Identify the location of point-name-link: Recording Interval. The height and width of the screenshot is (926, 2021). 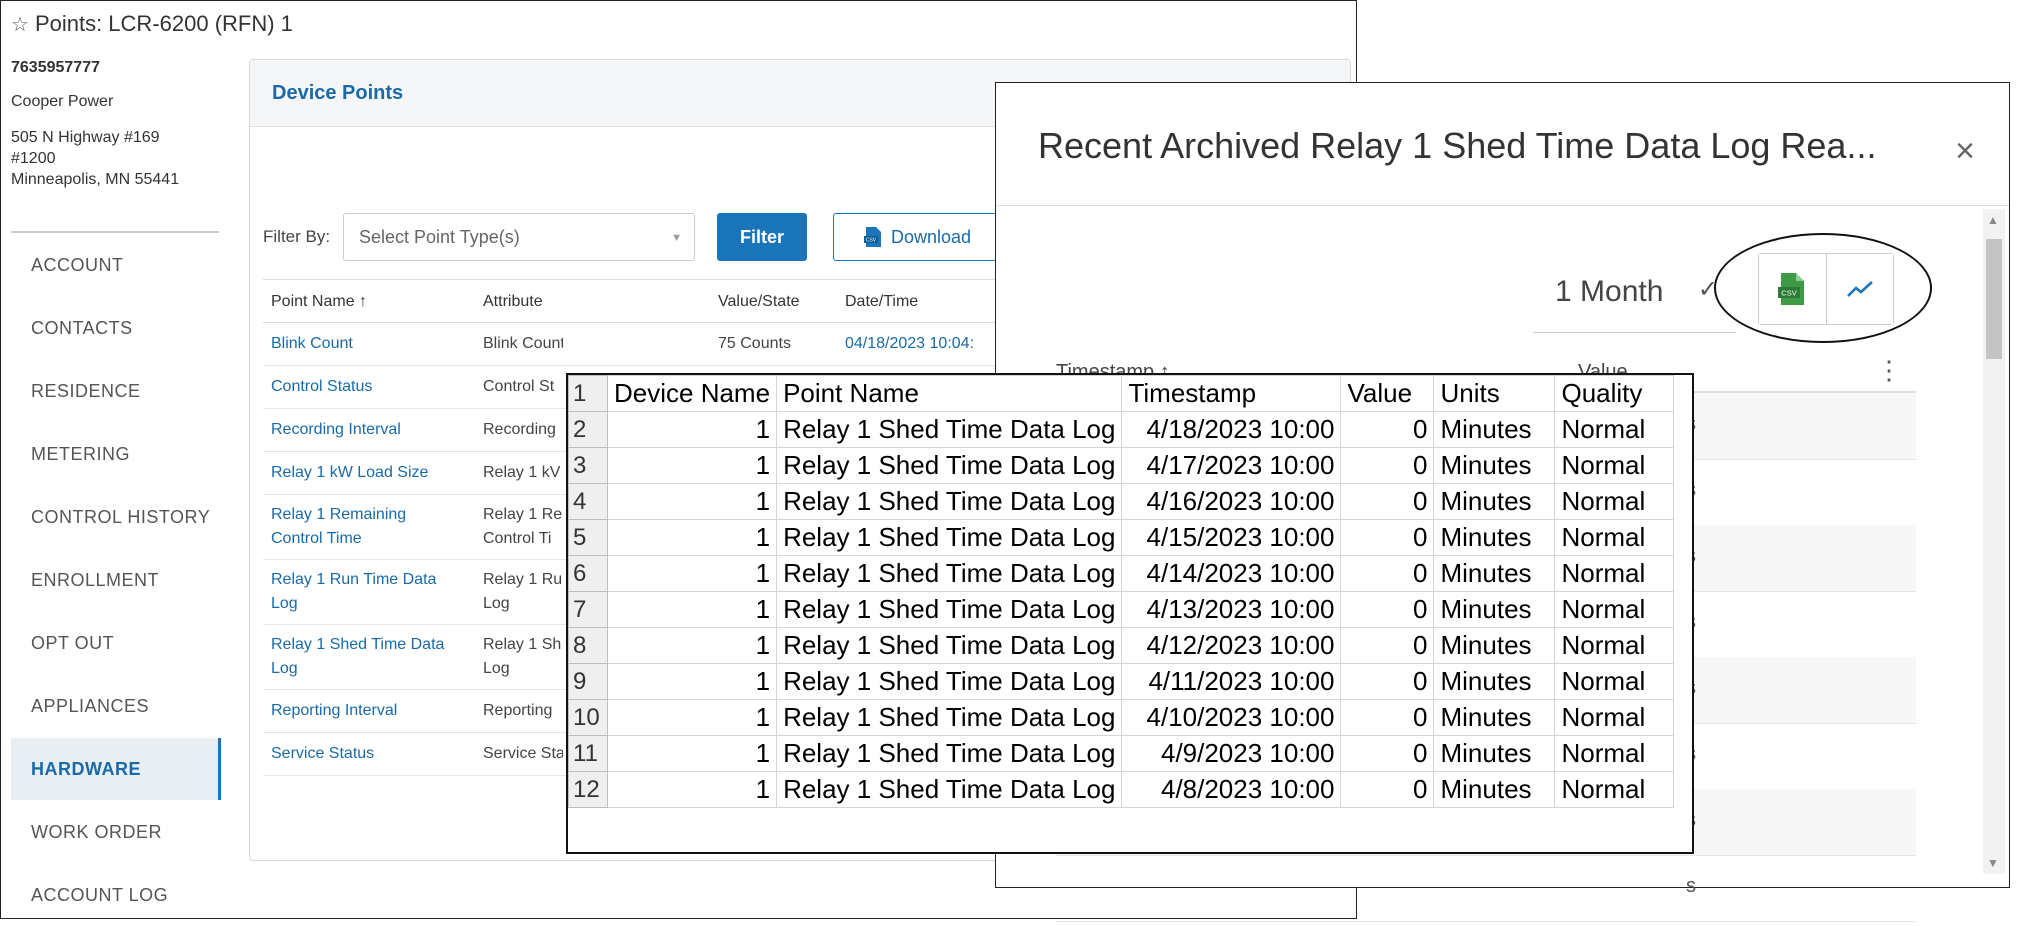
(336, 430).